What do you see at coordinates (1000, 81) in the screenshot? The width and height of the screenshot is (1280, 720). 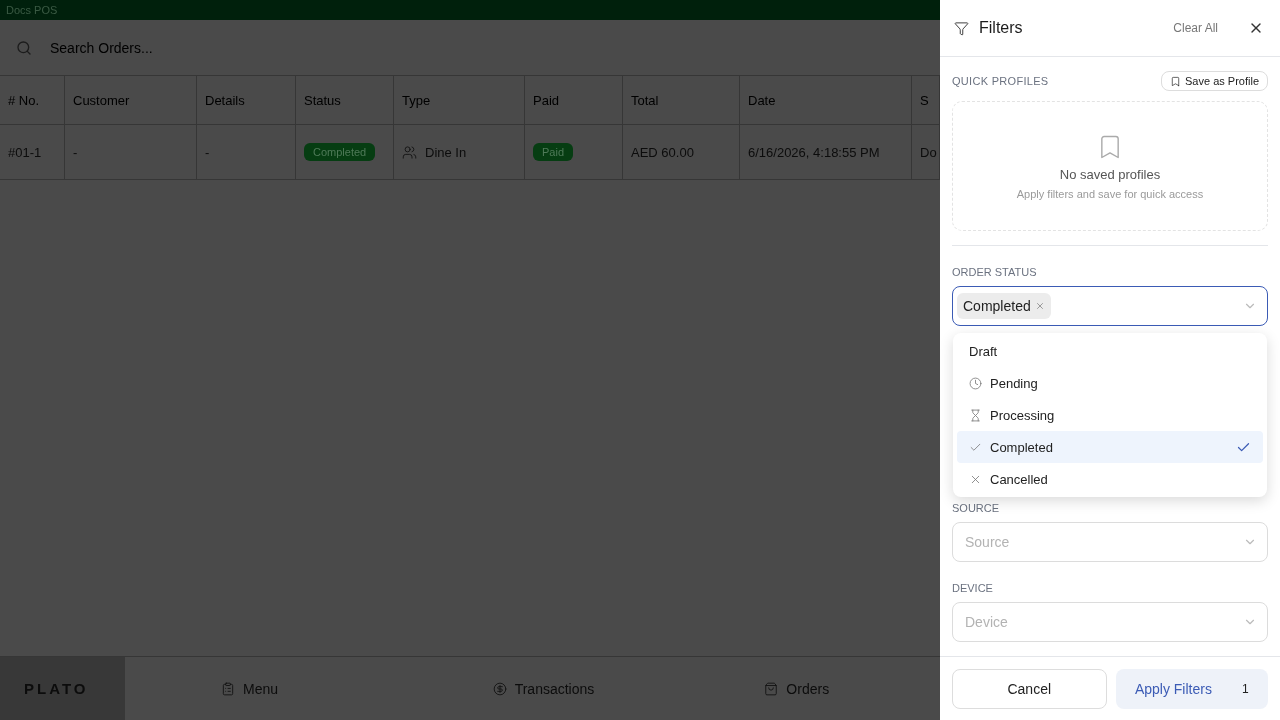 I see `section-label: QUICK PROFILES` at bounding box center [1000, 81].